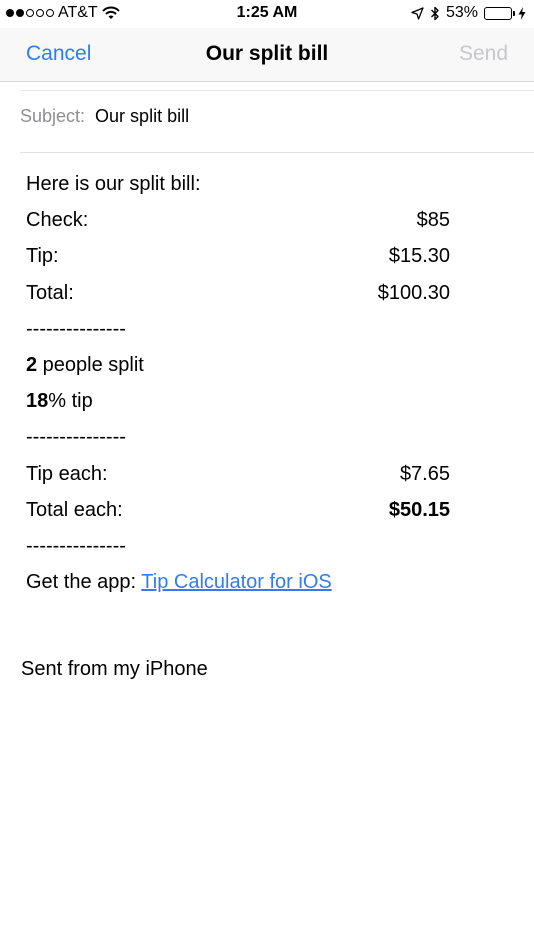  Describe the element at coordinates (461, 12) in the screenshot. I see `battery-percent: 53%` at that location.